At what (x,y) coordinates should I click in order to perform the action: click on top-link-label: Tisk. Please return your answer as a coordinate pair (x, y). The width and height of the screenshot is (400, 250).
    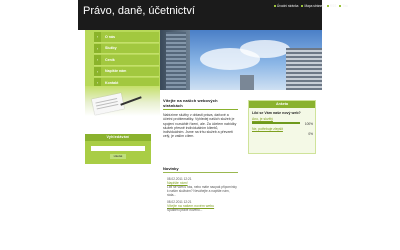
    Looking at the image, I should click on (345, 6).